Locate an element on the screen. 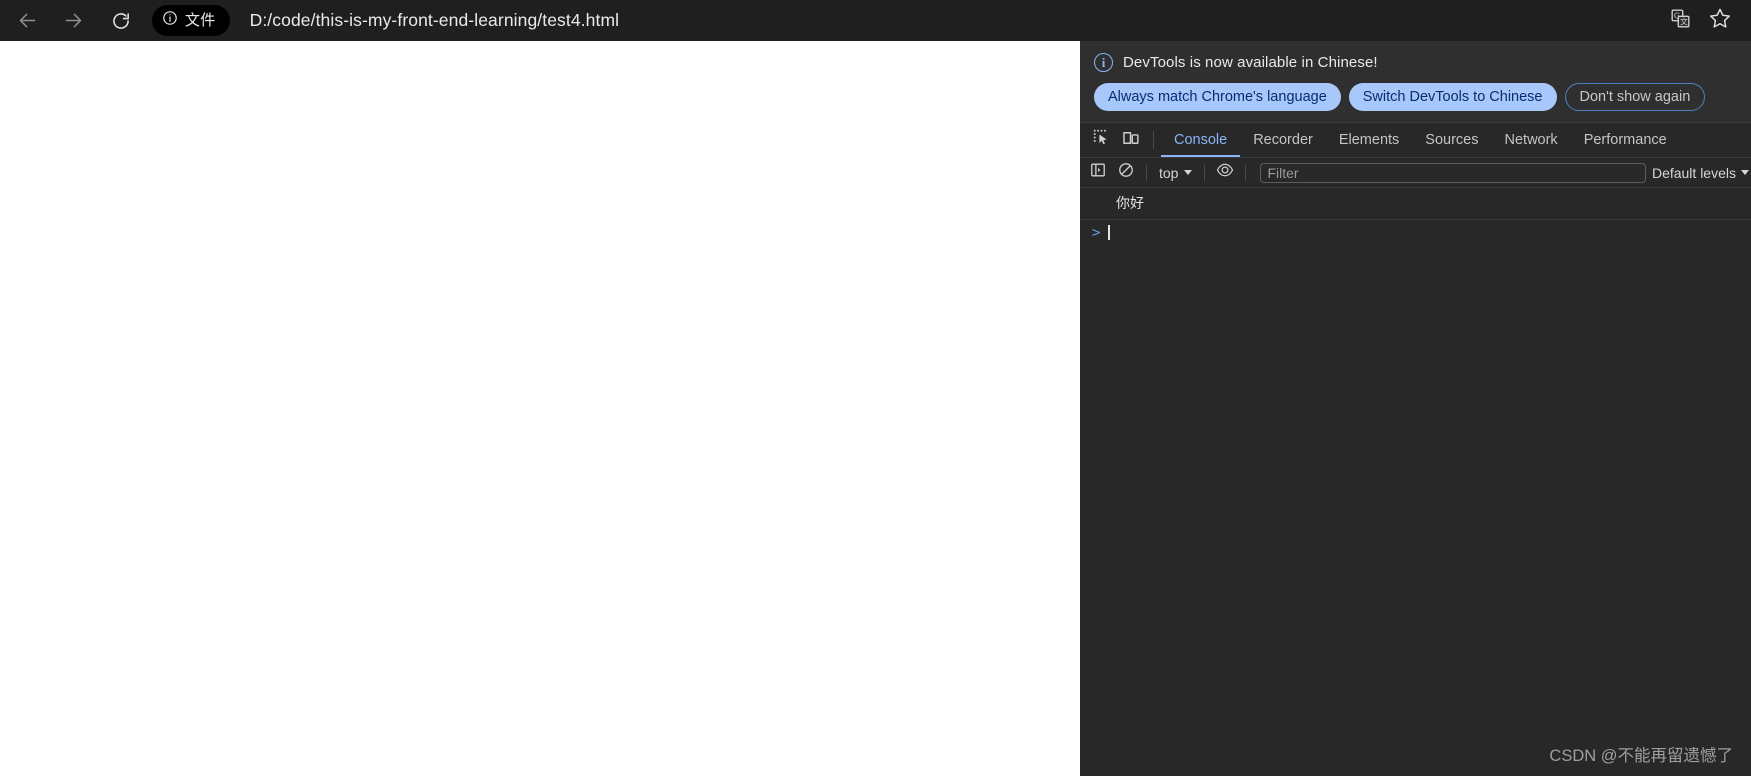 The height and width of the screenshot is (776, 1751). bookmark-button is located at coordinates (1720, 21).